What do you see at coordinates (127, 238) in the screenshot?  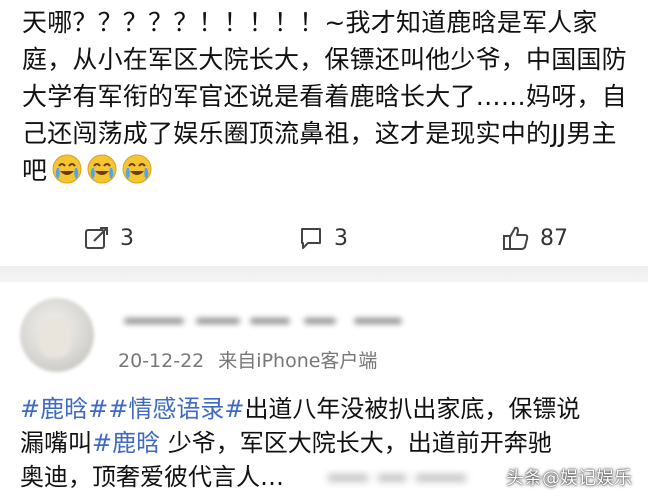 I see `repost-count: 3` at bounding box center [127, 238].